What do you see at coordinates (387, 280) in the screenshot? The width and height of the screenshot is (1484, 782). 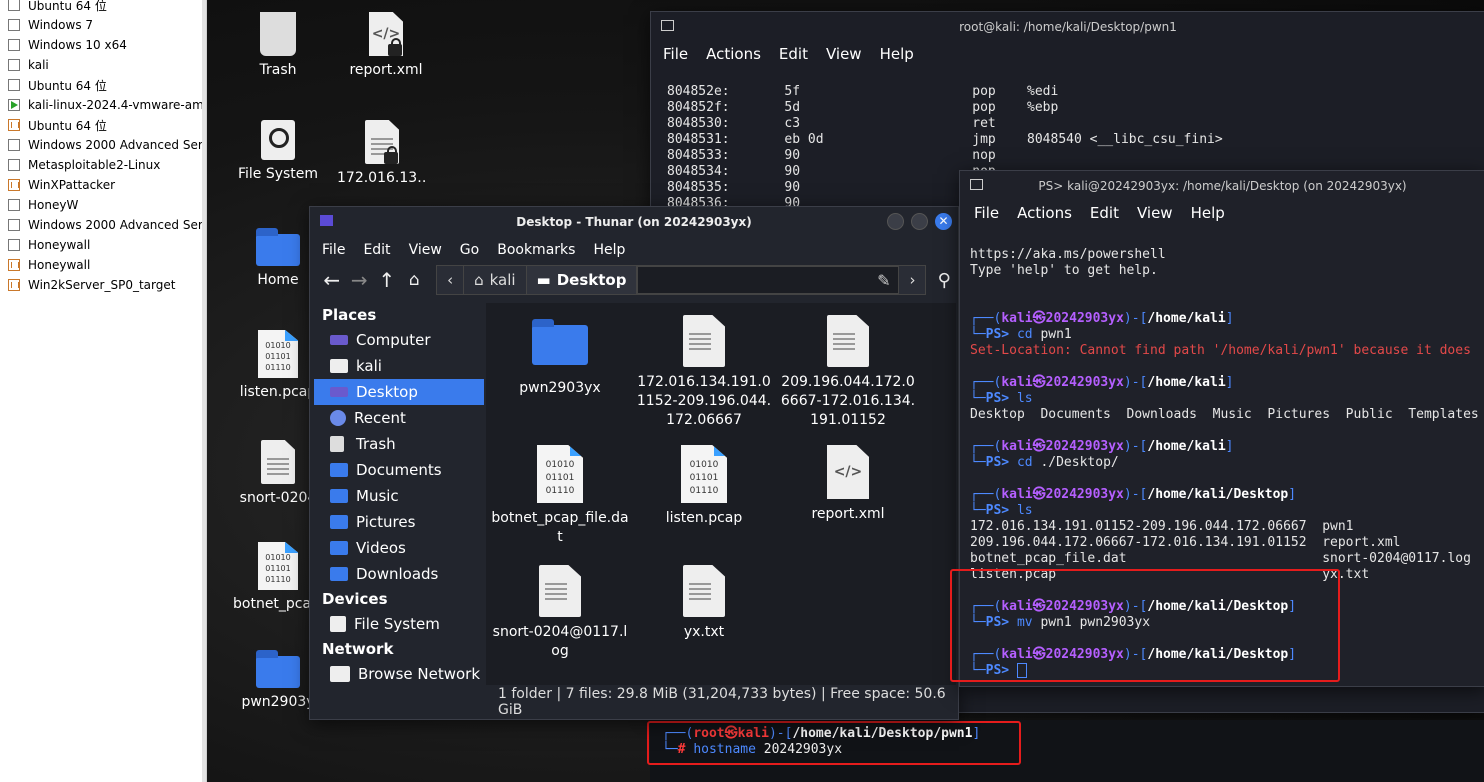 I see `up-button: ↑` at bounding box center [387, 280].